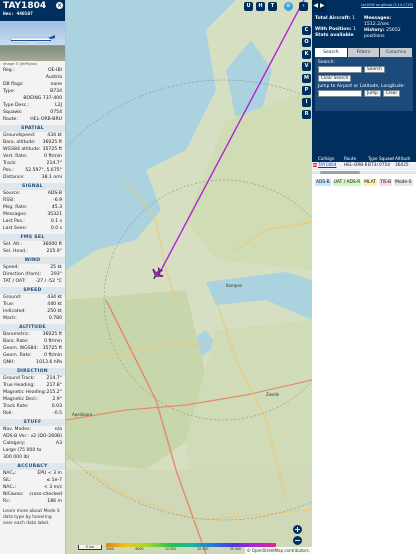 Image resolution: width=416 pixels, height=554 pixels. What do you see at coordinates (56, 267) in the screenshot?
I see `info-row-value: 25 kt` at bounding box center [56, 267].